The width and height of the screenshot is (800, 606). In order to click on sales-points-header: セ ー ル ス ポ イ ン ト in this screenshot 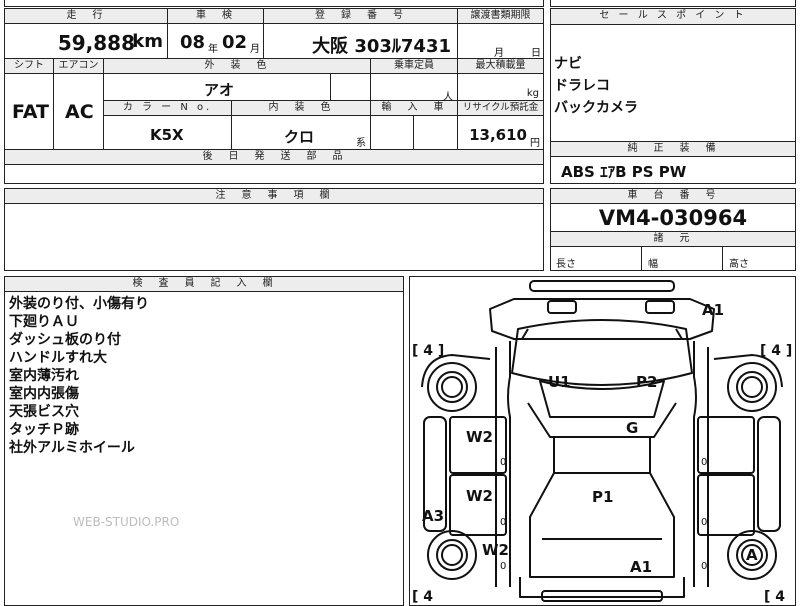, I will do `click(673, 16)`.